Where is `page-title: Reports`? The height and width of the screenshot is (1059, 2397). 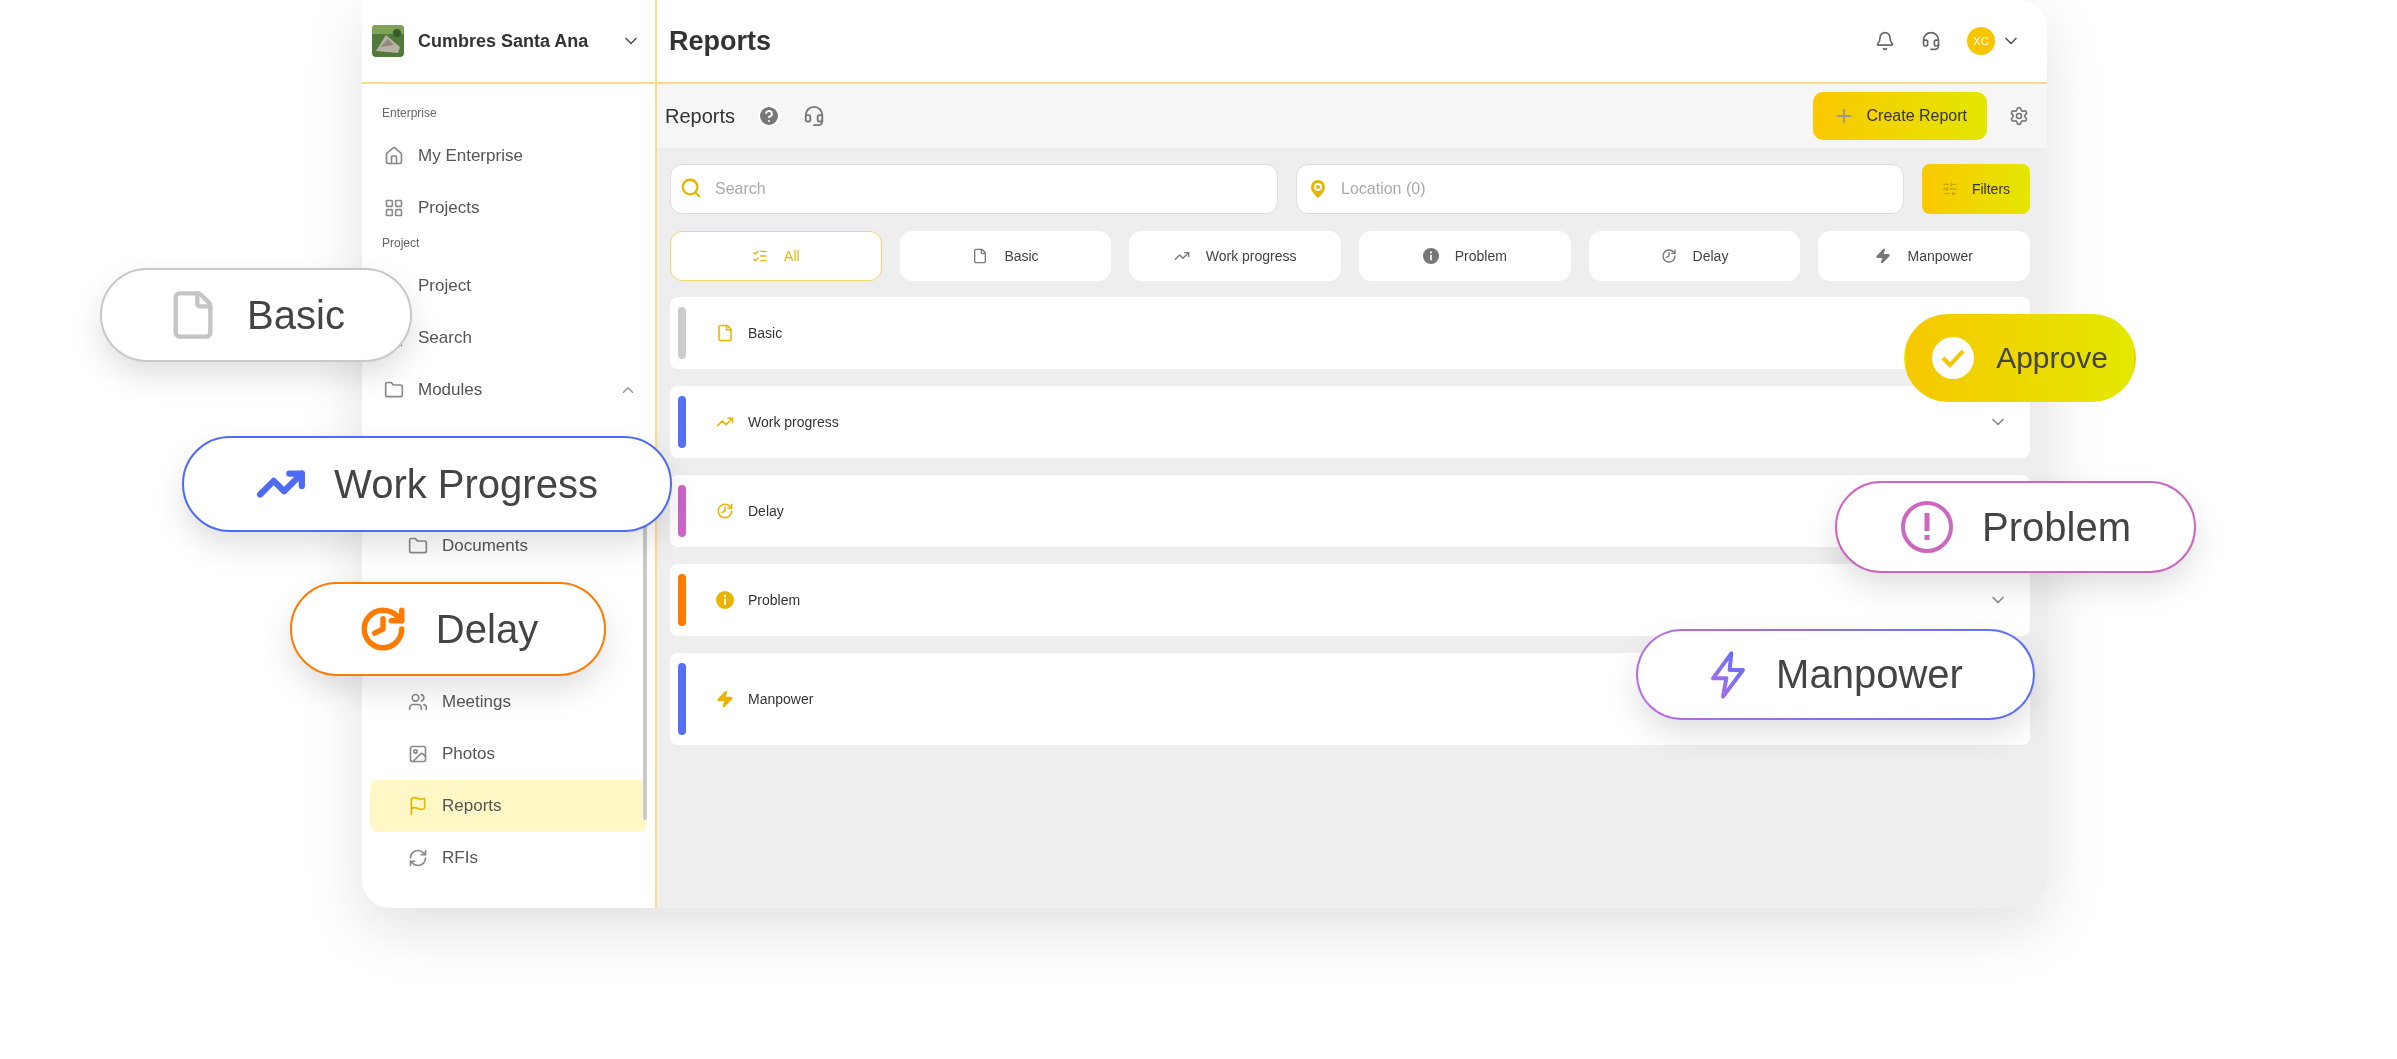
page-title: Reports is located at coordinates (720, 41).